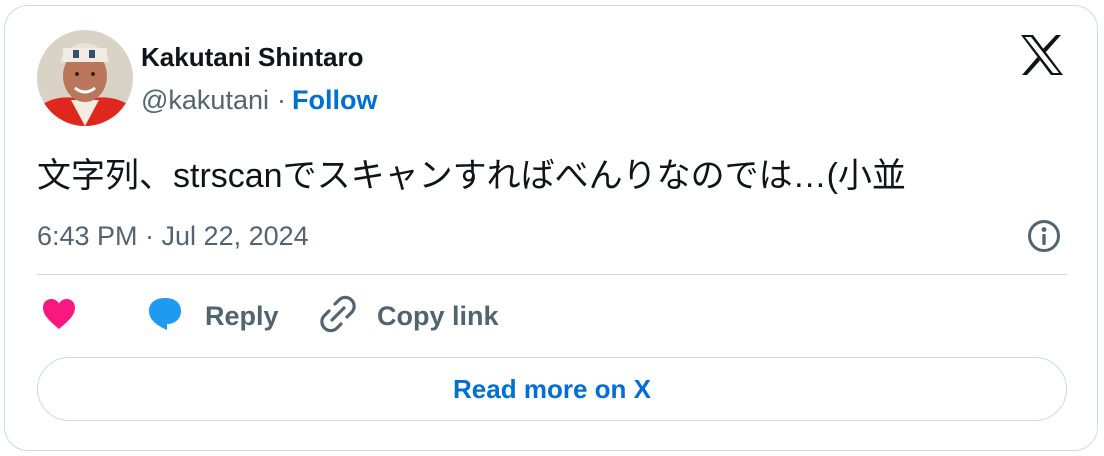 Image resolution: width=1104 pixels, height=456 pixels. What do you see at coordinates (205, 100) in the screenshot?
I see `author-handle: @kakutani` at bounding box center [205, 100].